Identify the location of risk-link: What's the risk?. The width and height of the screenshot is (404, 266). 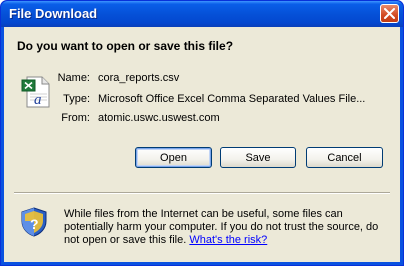
(228, 240).